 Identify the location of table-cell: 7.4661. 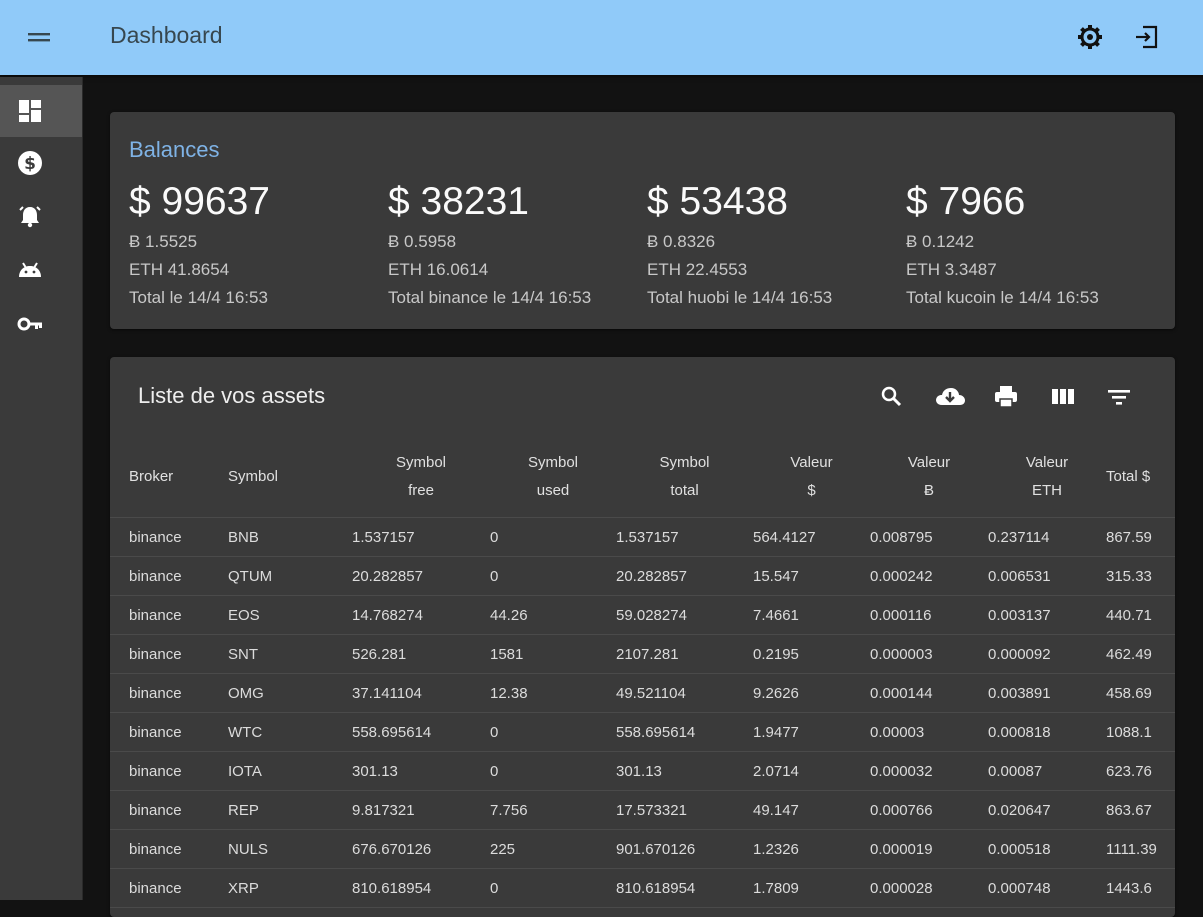
(811, 615).